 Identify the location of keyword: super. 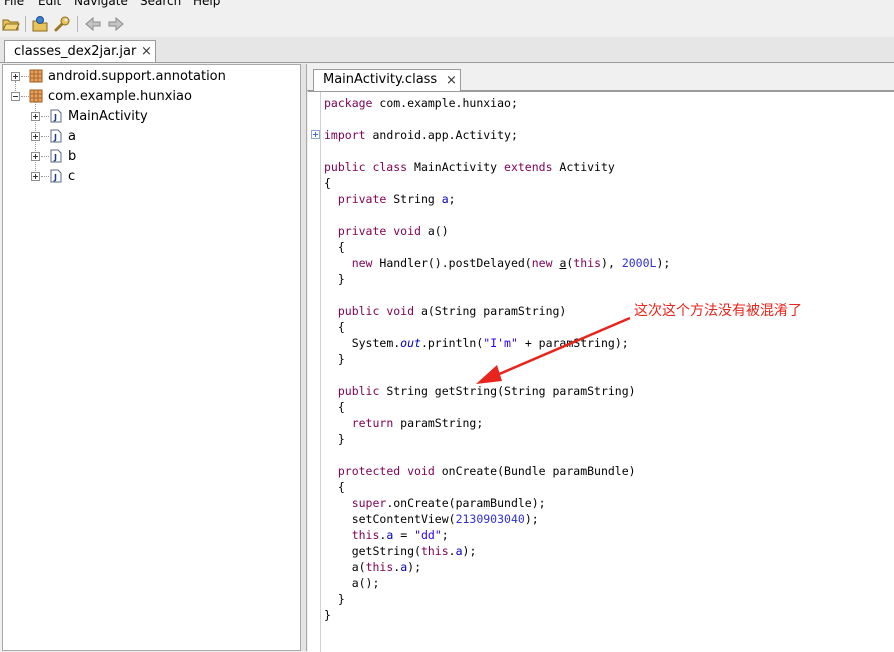
(369, 503).